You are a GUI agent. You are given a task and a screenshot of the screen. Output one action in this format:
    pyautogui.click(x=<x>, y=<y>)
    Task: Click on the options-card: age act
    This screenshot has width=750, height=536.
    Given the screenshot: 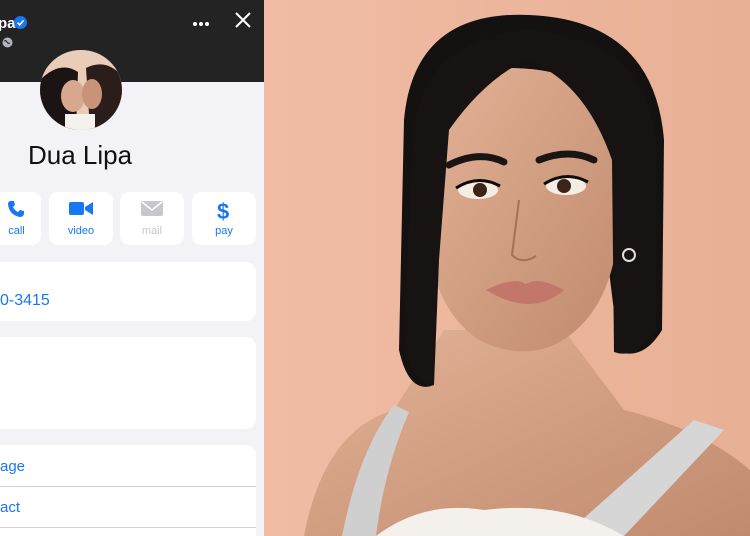 What is the action you would take?
    pyautogui.click(x=128, y=490)
    